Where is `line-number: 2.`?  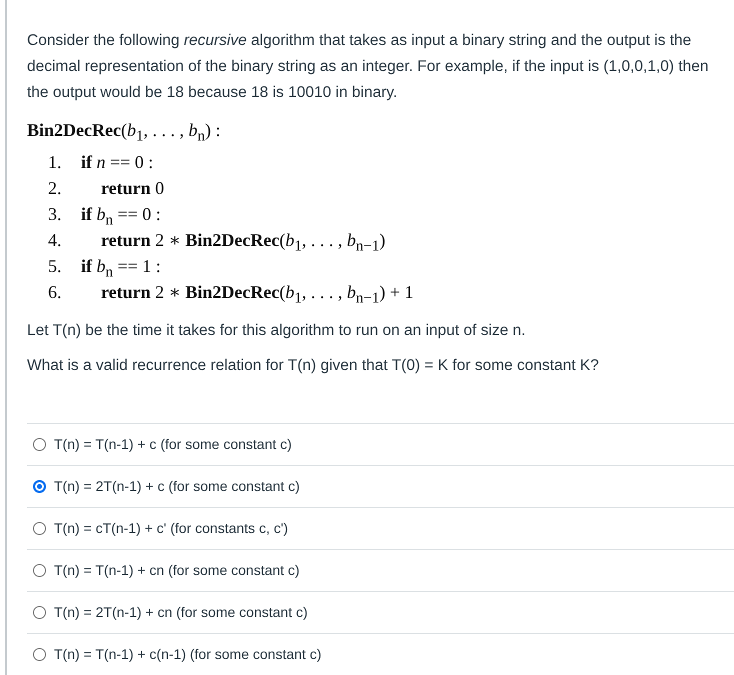 line-number: 2. is located at coordinates (55, 188).